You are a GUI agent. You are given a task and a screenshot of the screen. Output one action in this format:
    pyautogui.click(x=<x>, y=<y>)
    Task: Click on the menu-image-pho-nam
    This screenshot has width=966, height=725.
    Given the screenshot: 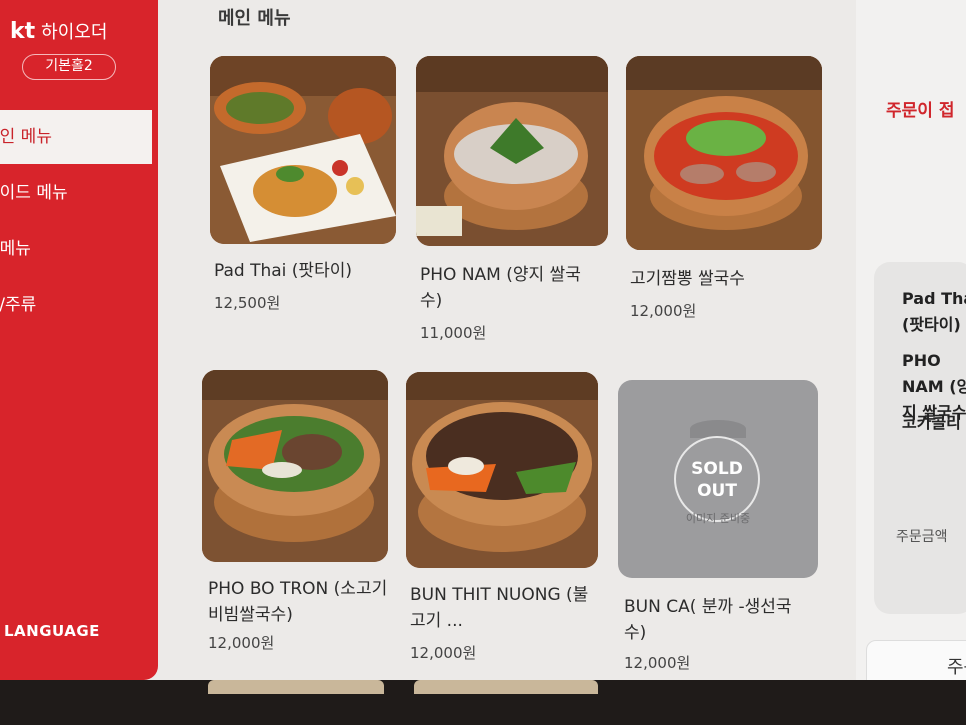 What is the action you would take?
    pyautogui.click(x=512, y=151)
    